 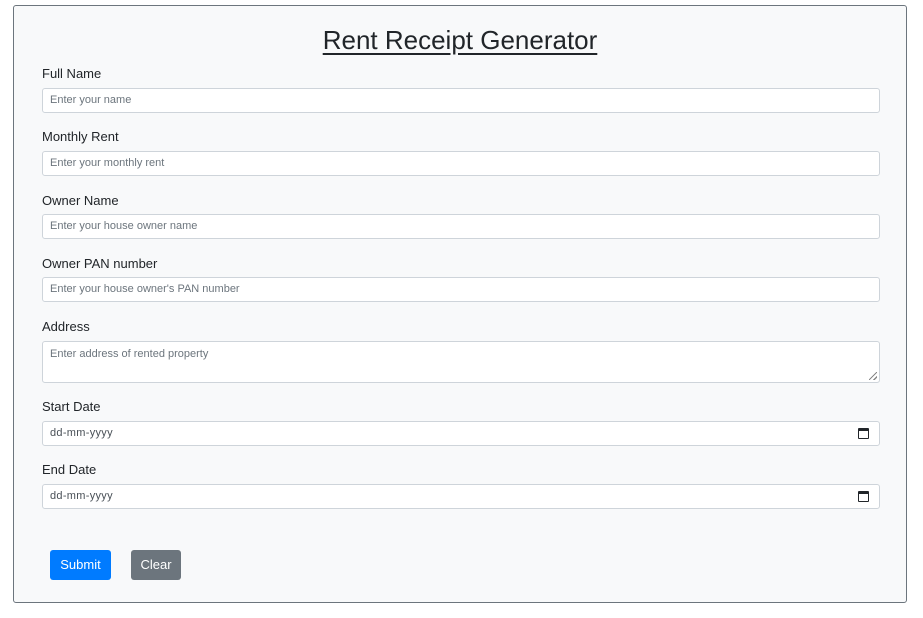 I want to click on start-date-label: Start Date, so click(x=71, y=406).